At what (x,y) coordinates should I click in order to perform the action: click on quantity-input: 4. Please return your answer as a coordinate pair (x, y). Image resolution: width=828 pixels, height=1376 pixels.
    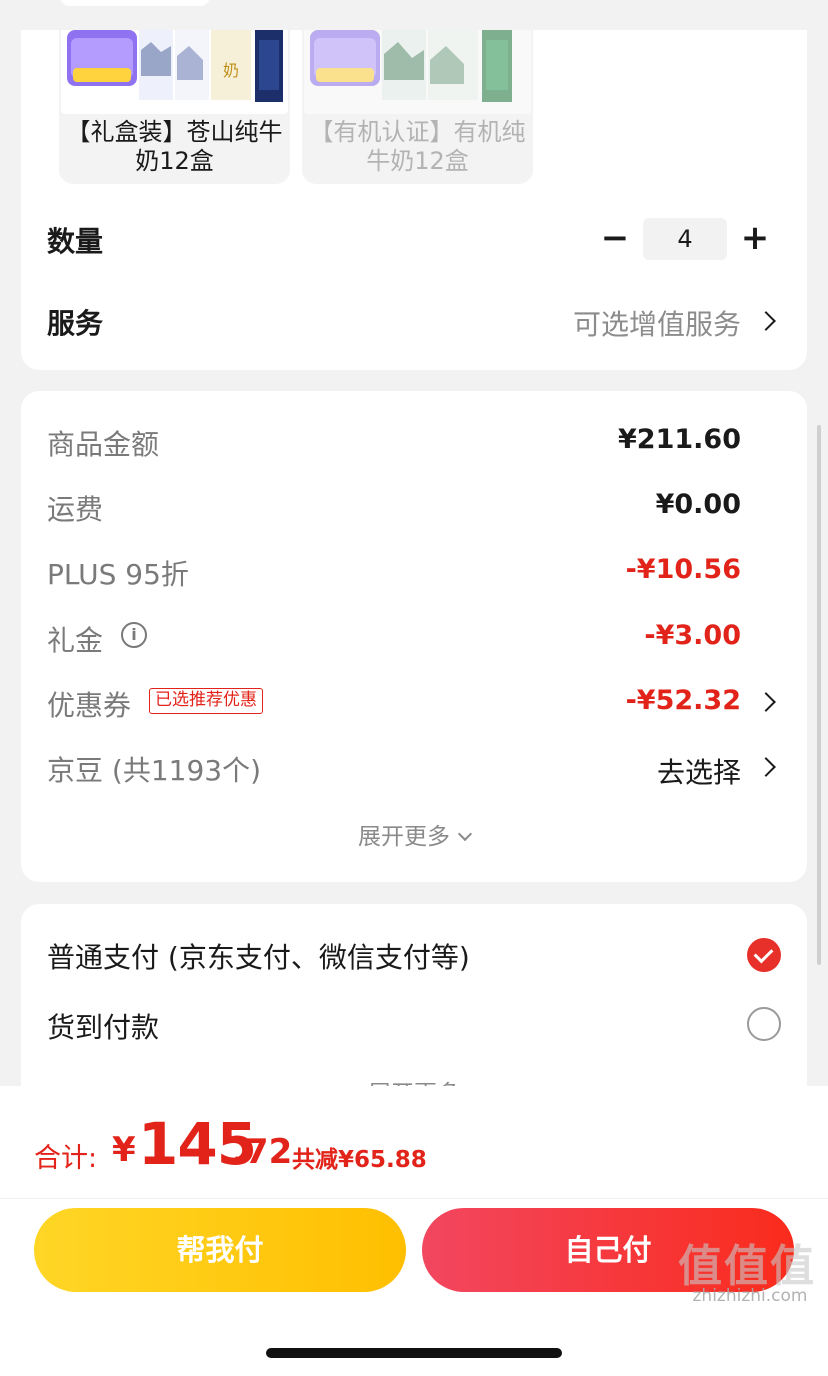
    Looking at the image, I should click on (685, 239).